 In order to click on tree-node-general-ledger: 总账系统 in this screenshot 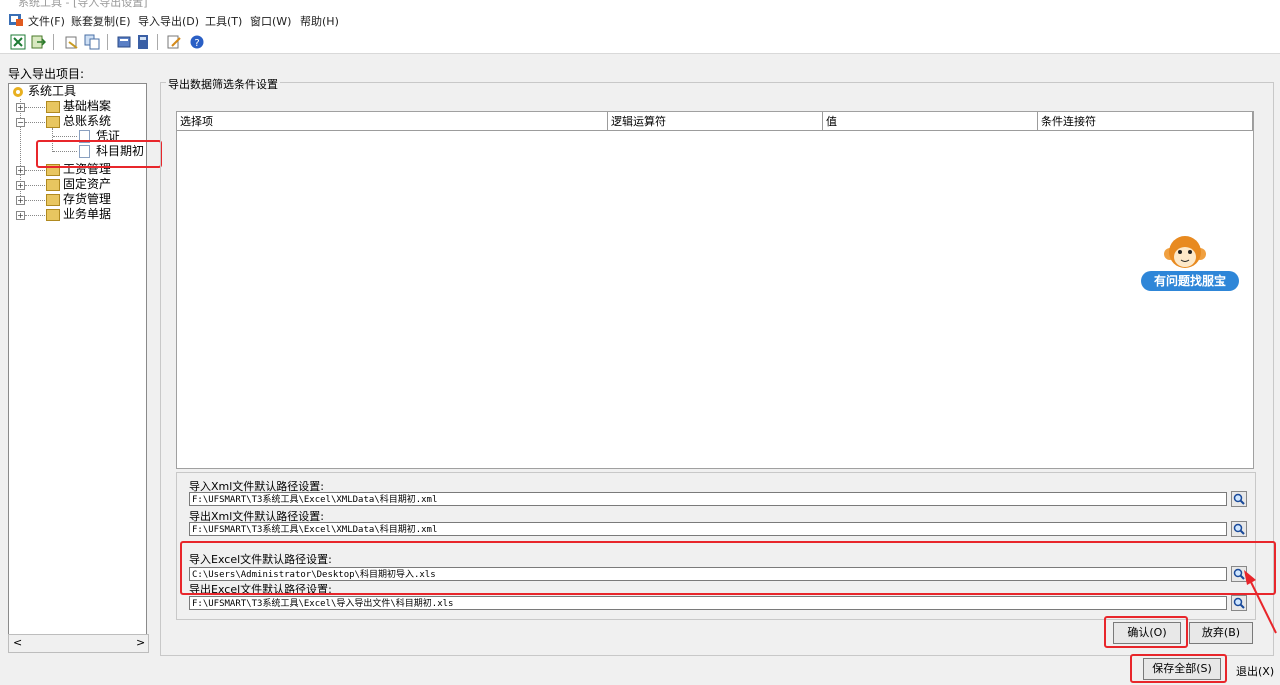, I will do `click(87, 121)`.